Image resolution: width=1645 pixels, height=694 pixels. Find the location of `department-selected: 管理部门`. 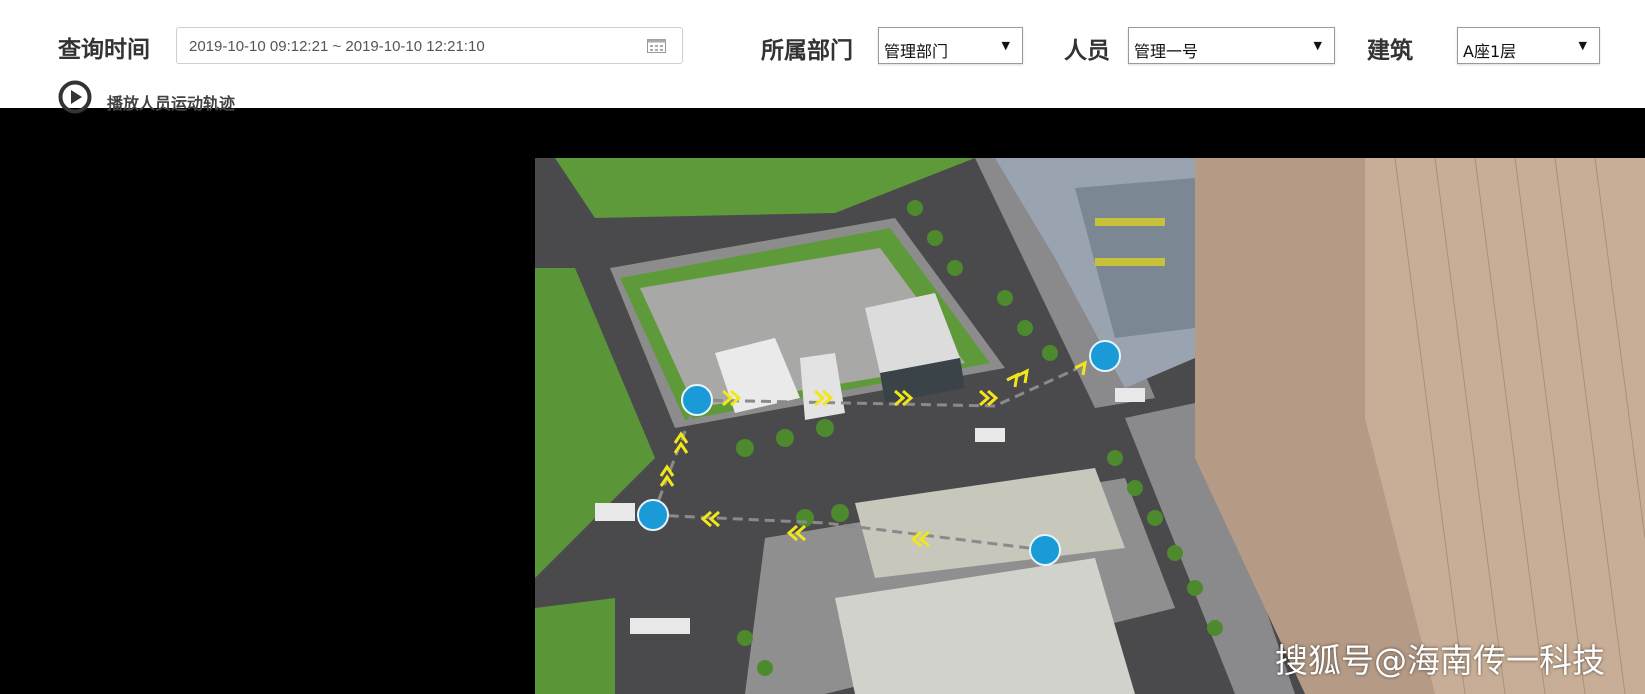

department-selected: 管理部门 is located at coordinates (916, 51).